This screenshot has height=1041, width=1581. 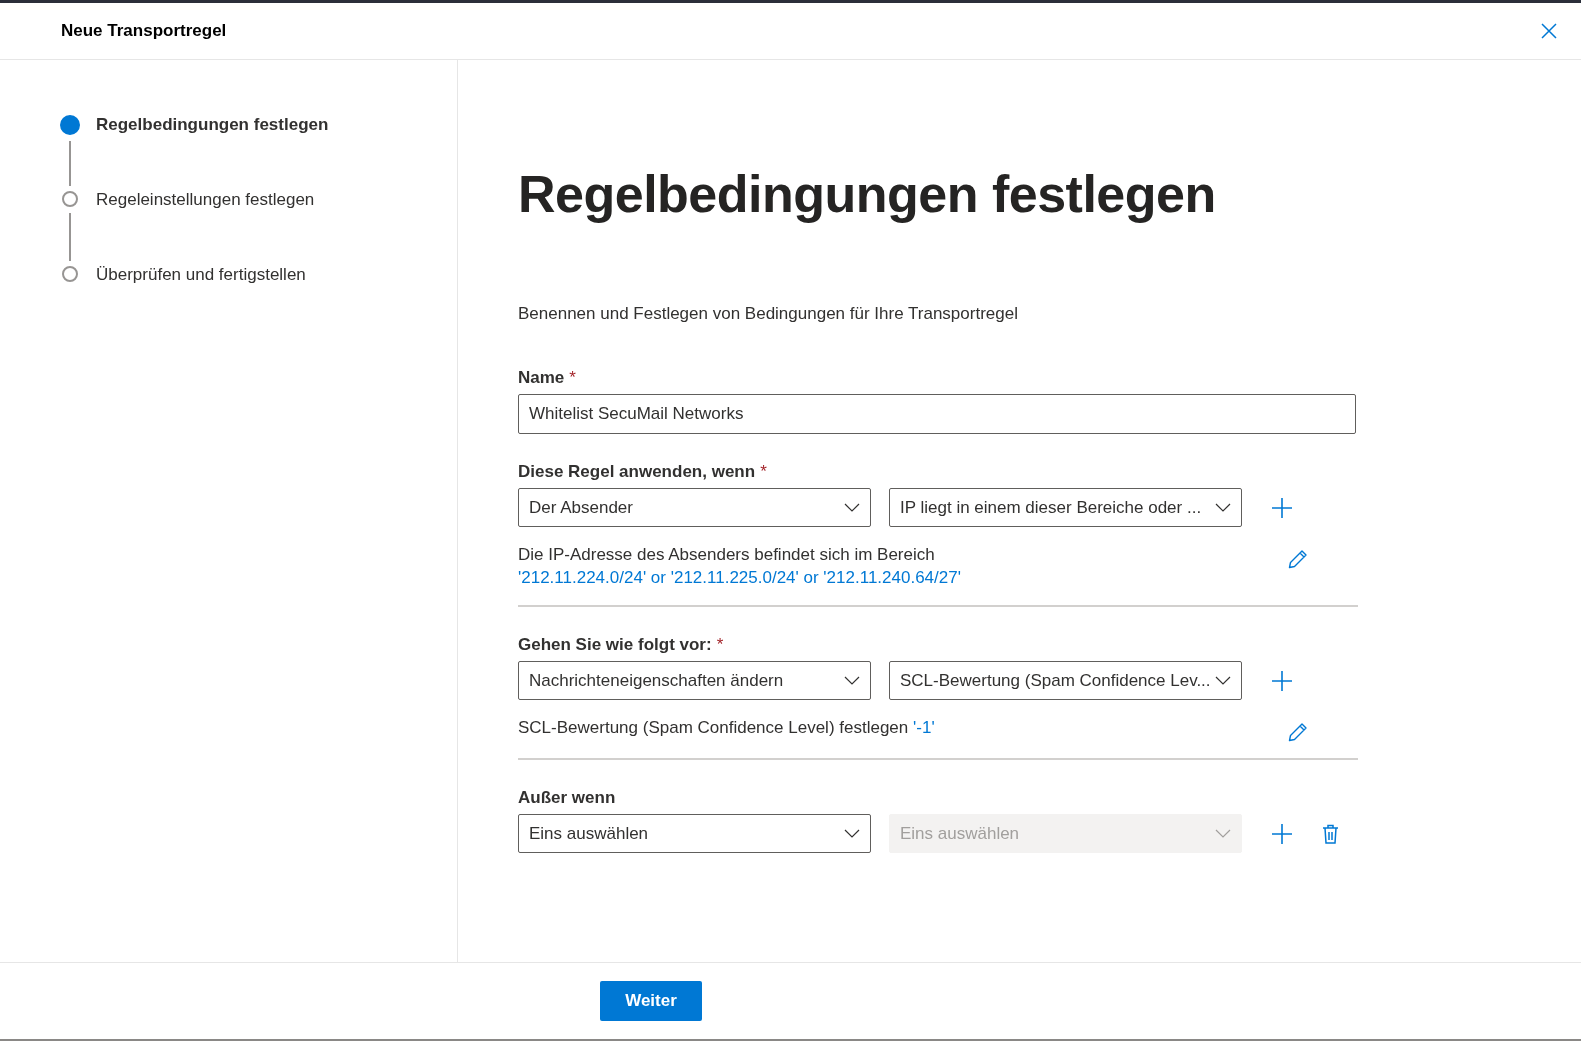 I want to click on window-title: Neue Transportregel, so click(x=144, y=31).